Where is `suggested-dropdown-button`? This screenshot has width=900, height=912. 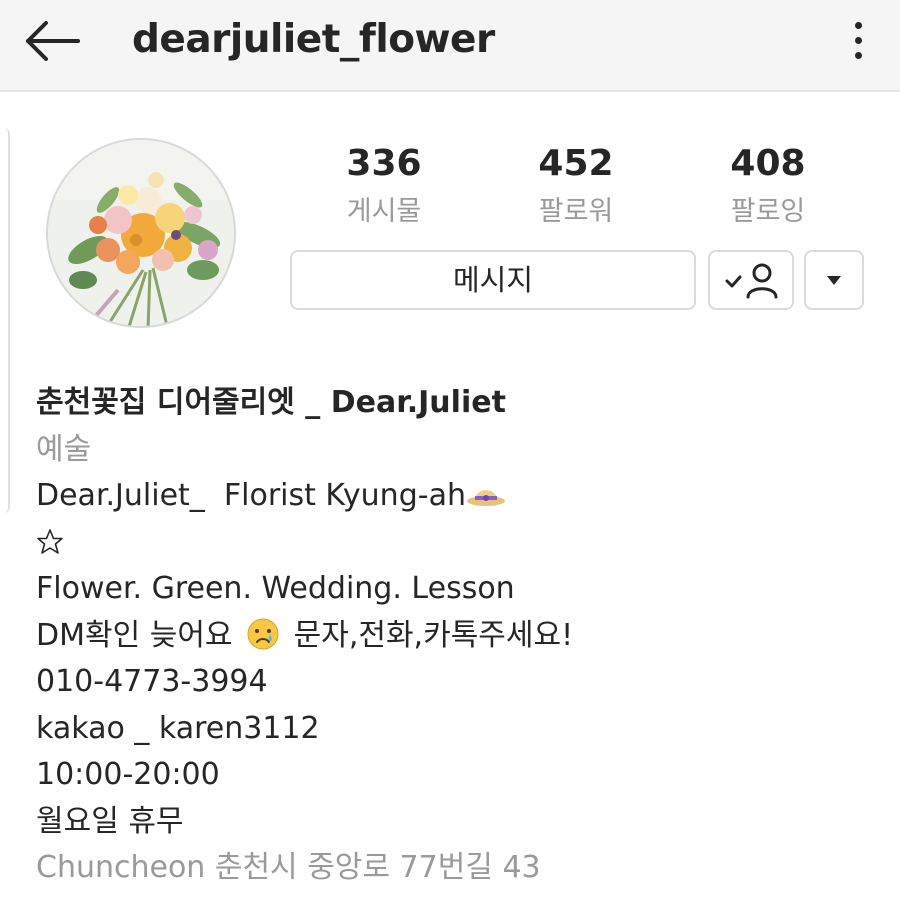 suggested-dropdown-button is located at coordinates (834, 280).